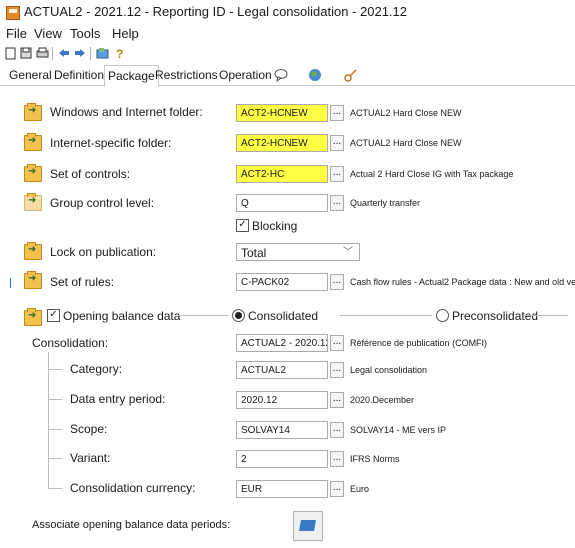 This screenshot has width=575, height=548. Describe the element at coordinates (48, 420) in the screenshot. I see `tree-connector` at that location.